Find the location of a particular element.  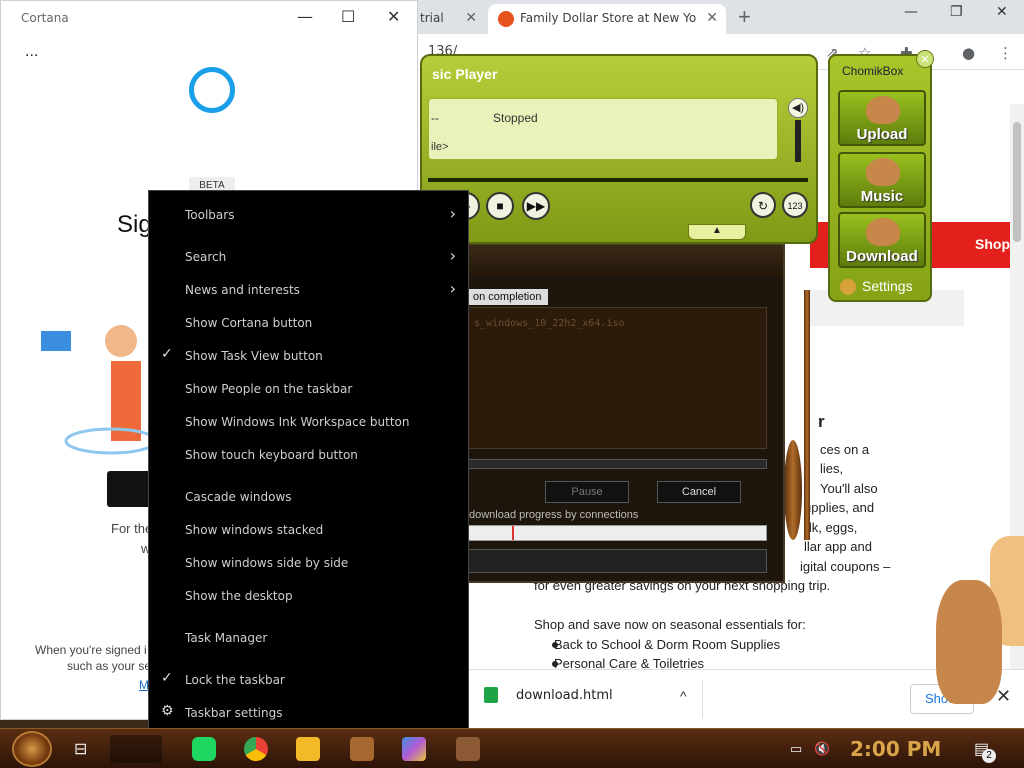

notification-count-badge: 2 is located at coordinates (989, 756).